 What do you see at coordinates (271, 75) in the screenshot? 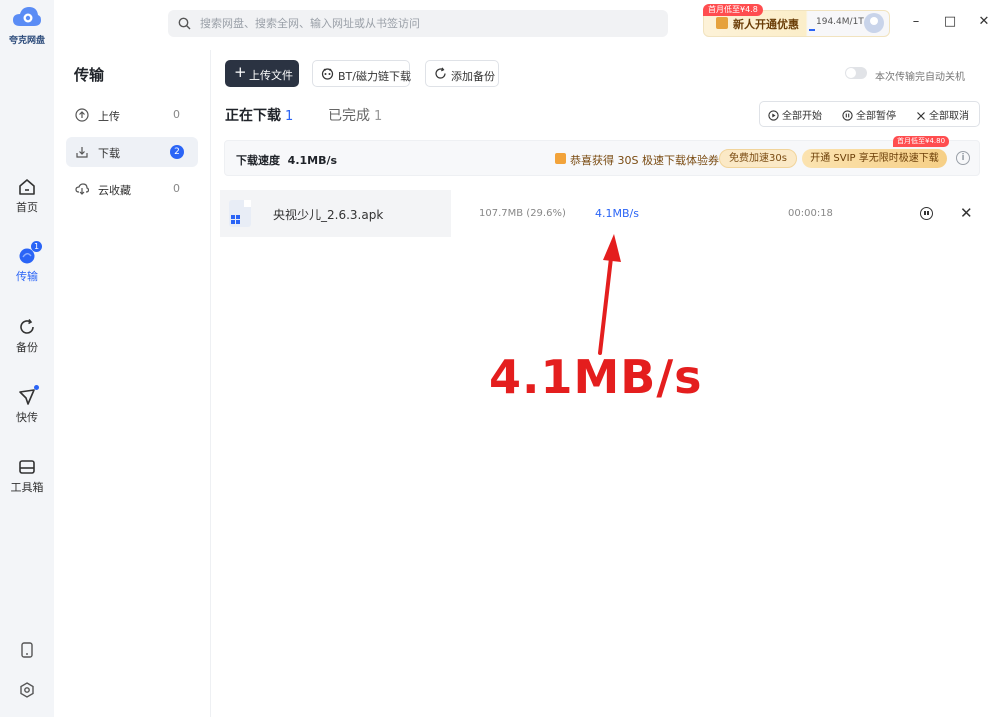
I see `upload-file-label: 上传文件` at bounding box center [271, 75].